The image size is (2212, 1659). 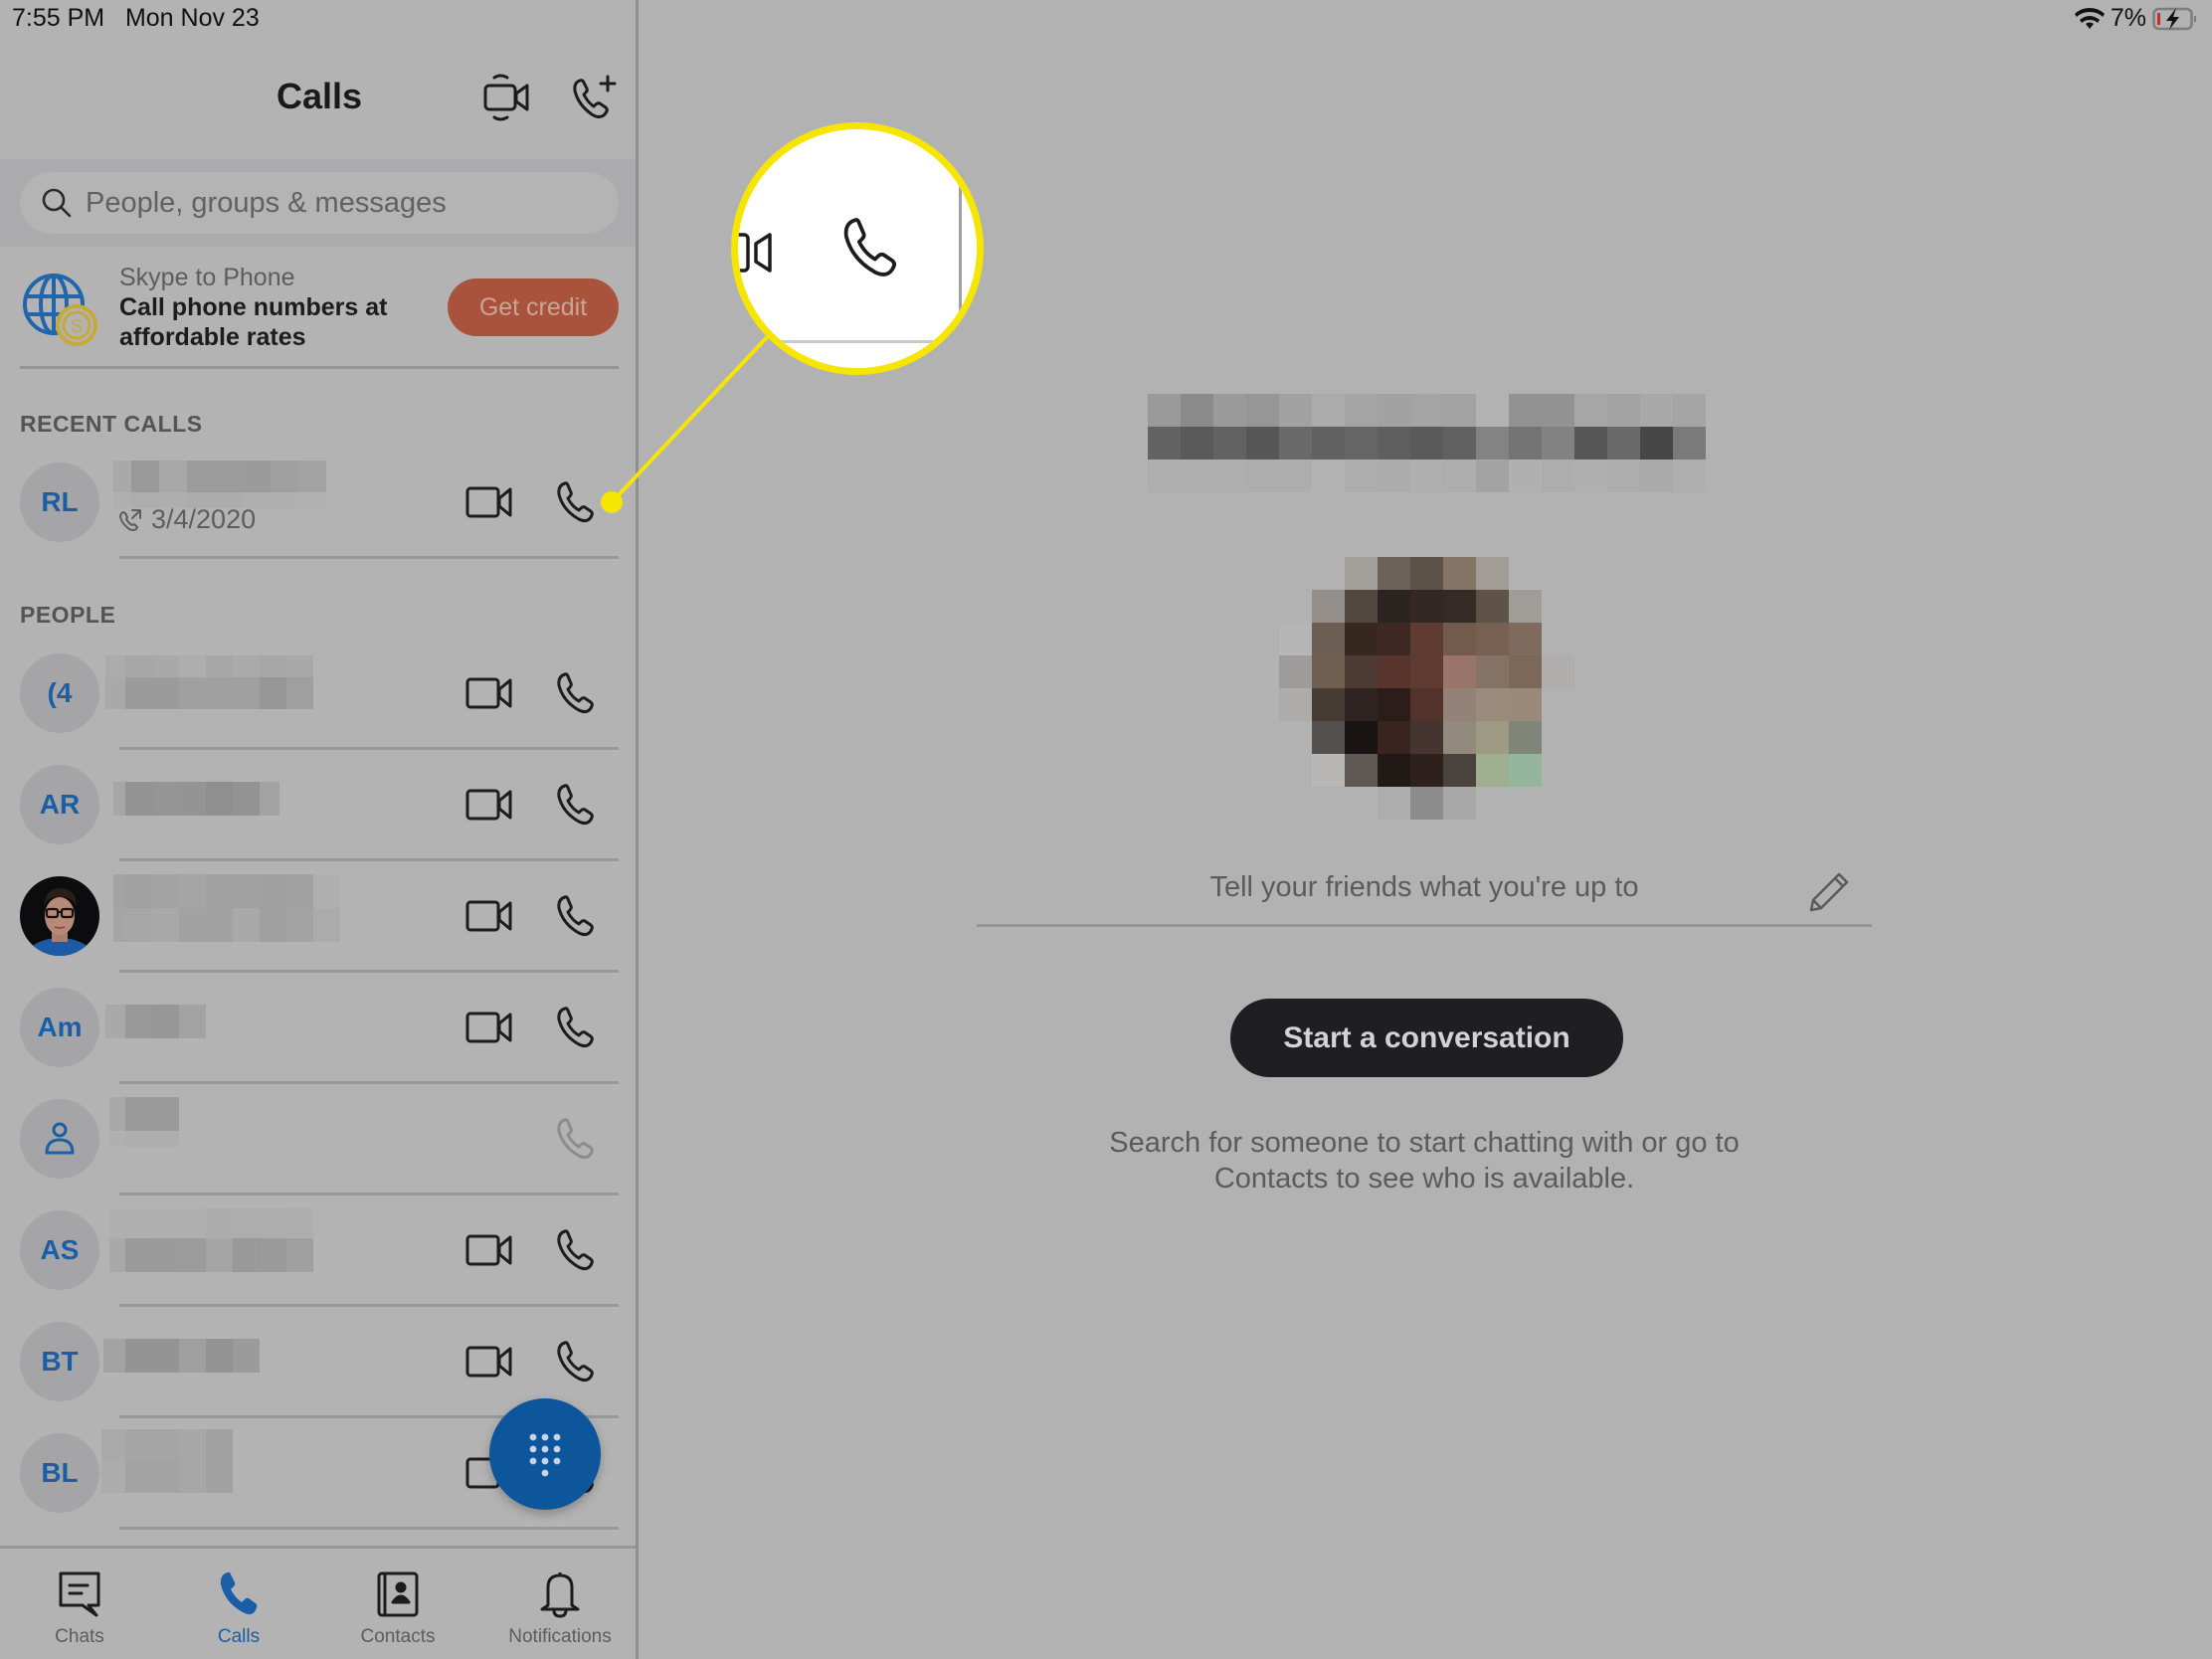 I want to click on recent-call-phone-button, so click(x=575, y=502).